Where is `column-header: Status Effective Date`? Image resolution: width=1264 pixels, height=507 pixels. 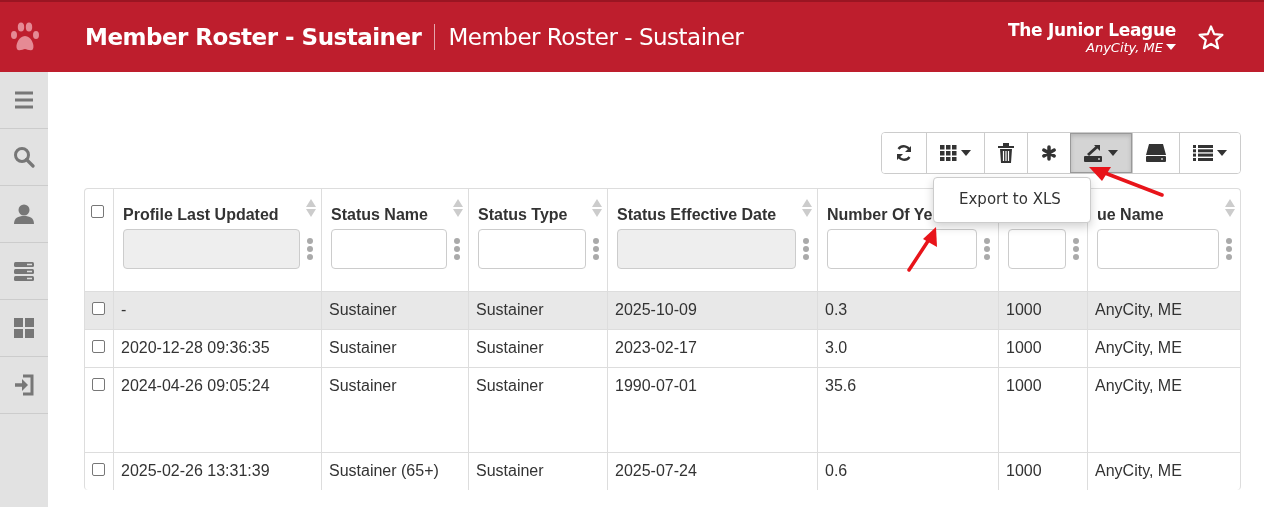
column-header: Status Effective Date is located at coordinates (697, 215).